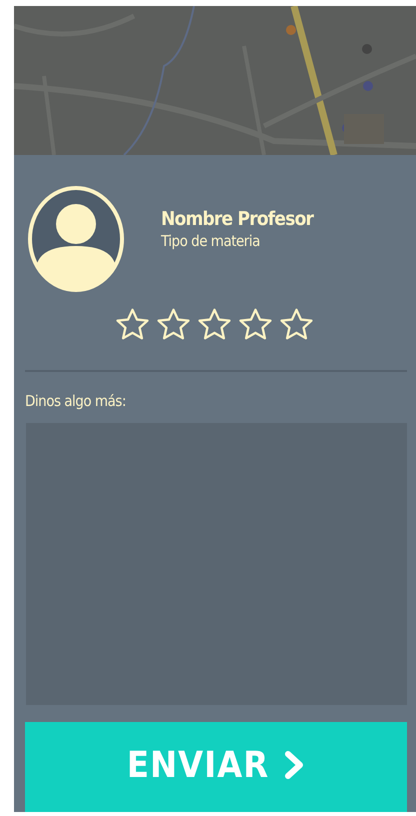 This screenshot has height=816, width=416. Describe the element at coordinates (76, 401) in the screenshot. I see `comment-label: Dinos algo más:` at that location.